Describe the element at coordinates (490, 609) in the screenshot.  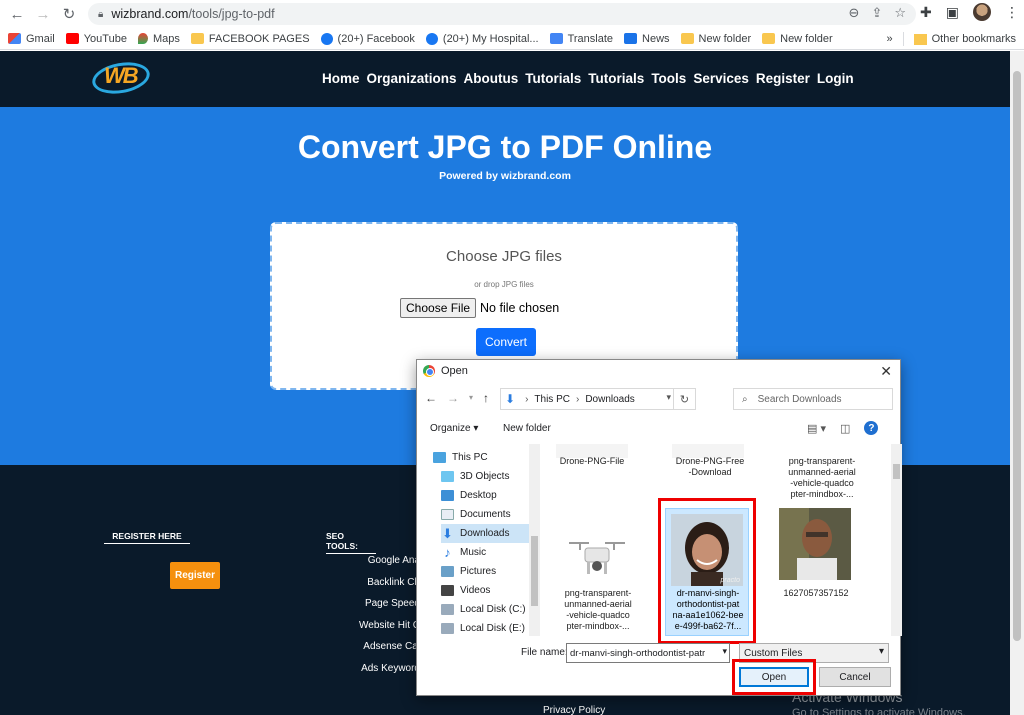
I see `nav-item-local-disk-c: Local Disk (C:)` at that location.